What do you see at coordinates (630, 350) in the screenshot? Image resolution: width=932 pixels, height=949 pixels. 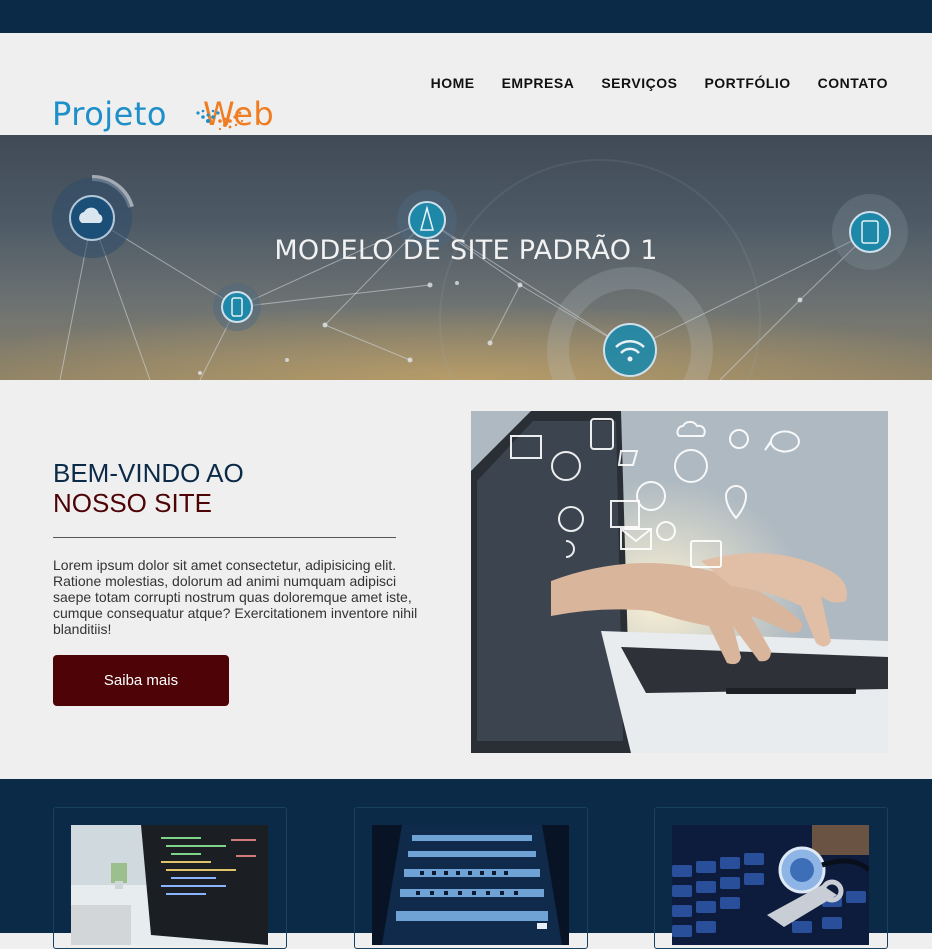 I see `wifi-icon` at bounding box center [630, 350].